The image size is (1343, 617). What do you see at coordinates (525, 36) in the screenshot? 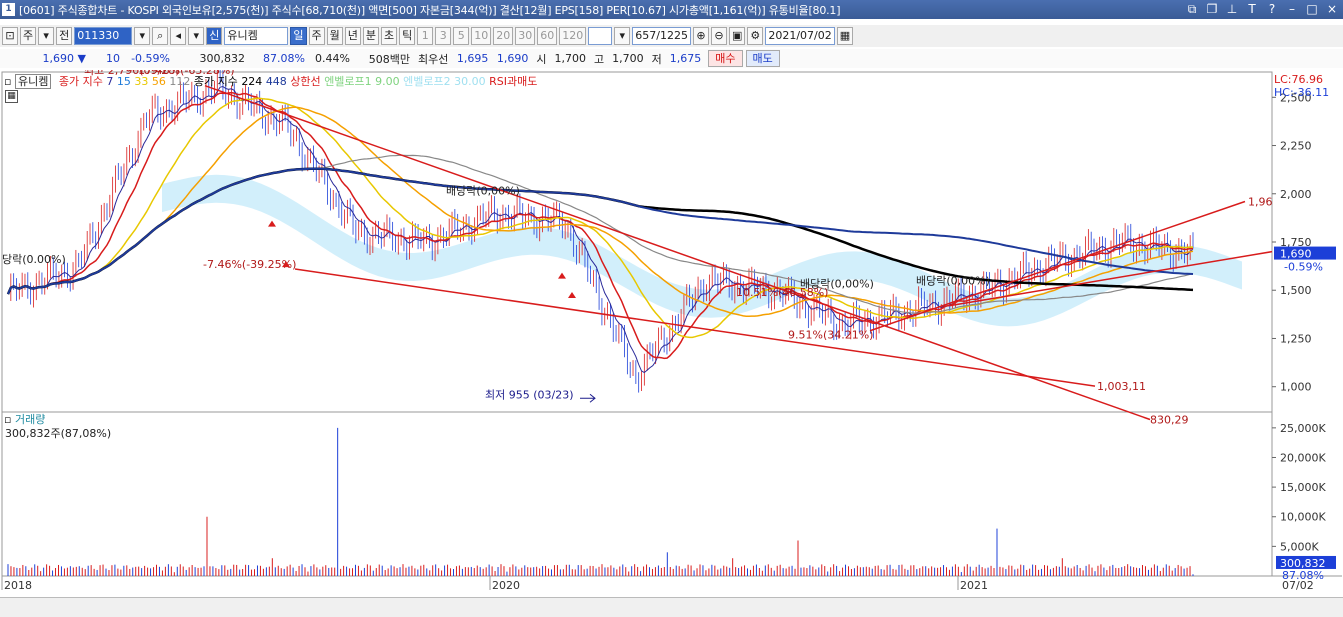
I see `interval-30: 30` at bounding box center [525, 36].